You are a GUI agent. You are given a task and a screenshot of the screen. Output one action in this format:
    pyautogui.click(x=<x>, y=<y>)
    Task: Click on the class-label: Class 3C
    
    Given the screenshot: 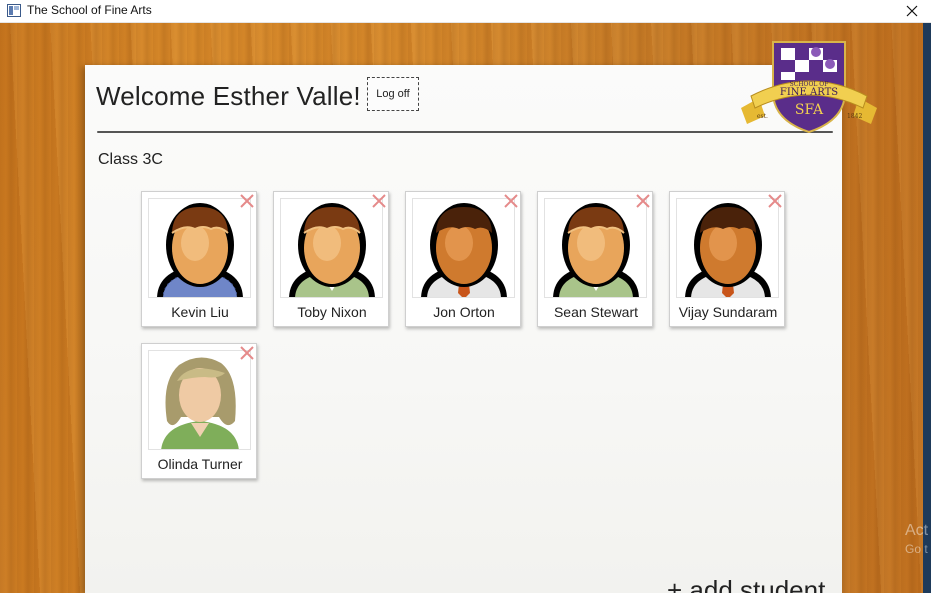 What is the action you would take?
    pyautogui.click(x=130, y=159)
    